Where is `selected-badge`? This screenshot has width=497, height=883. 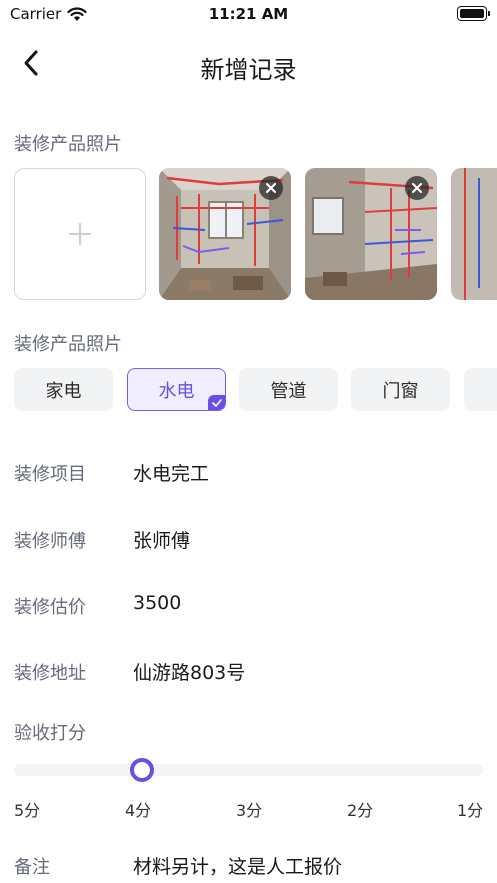 selected-badge is located at coordinates (216, 402).